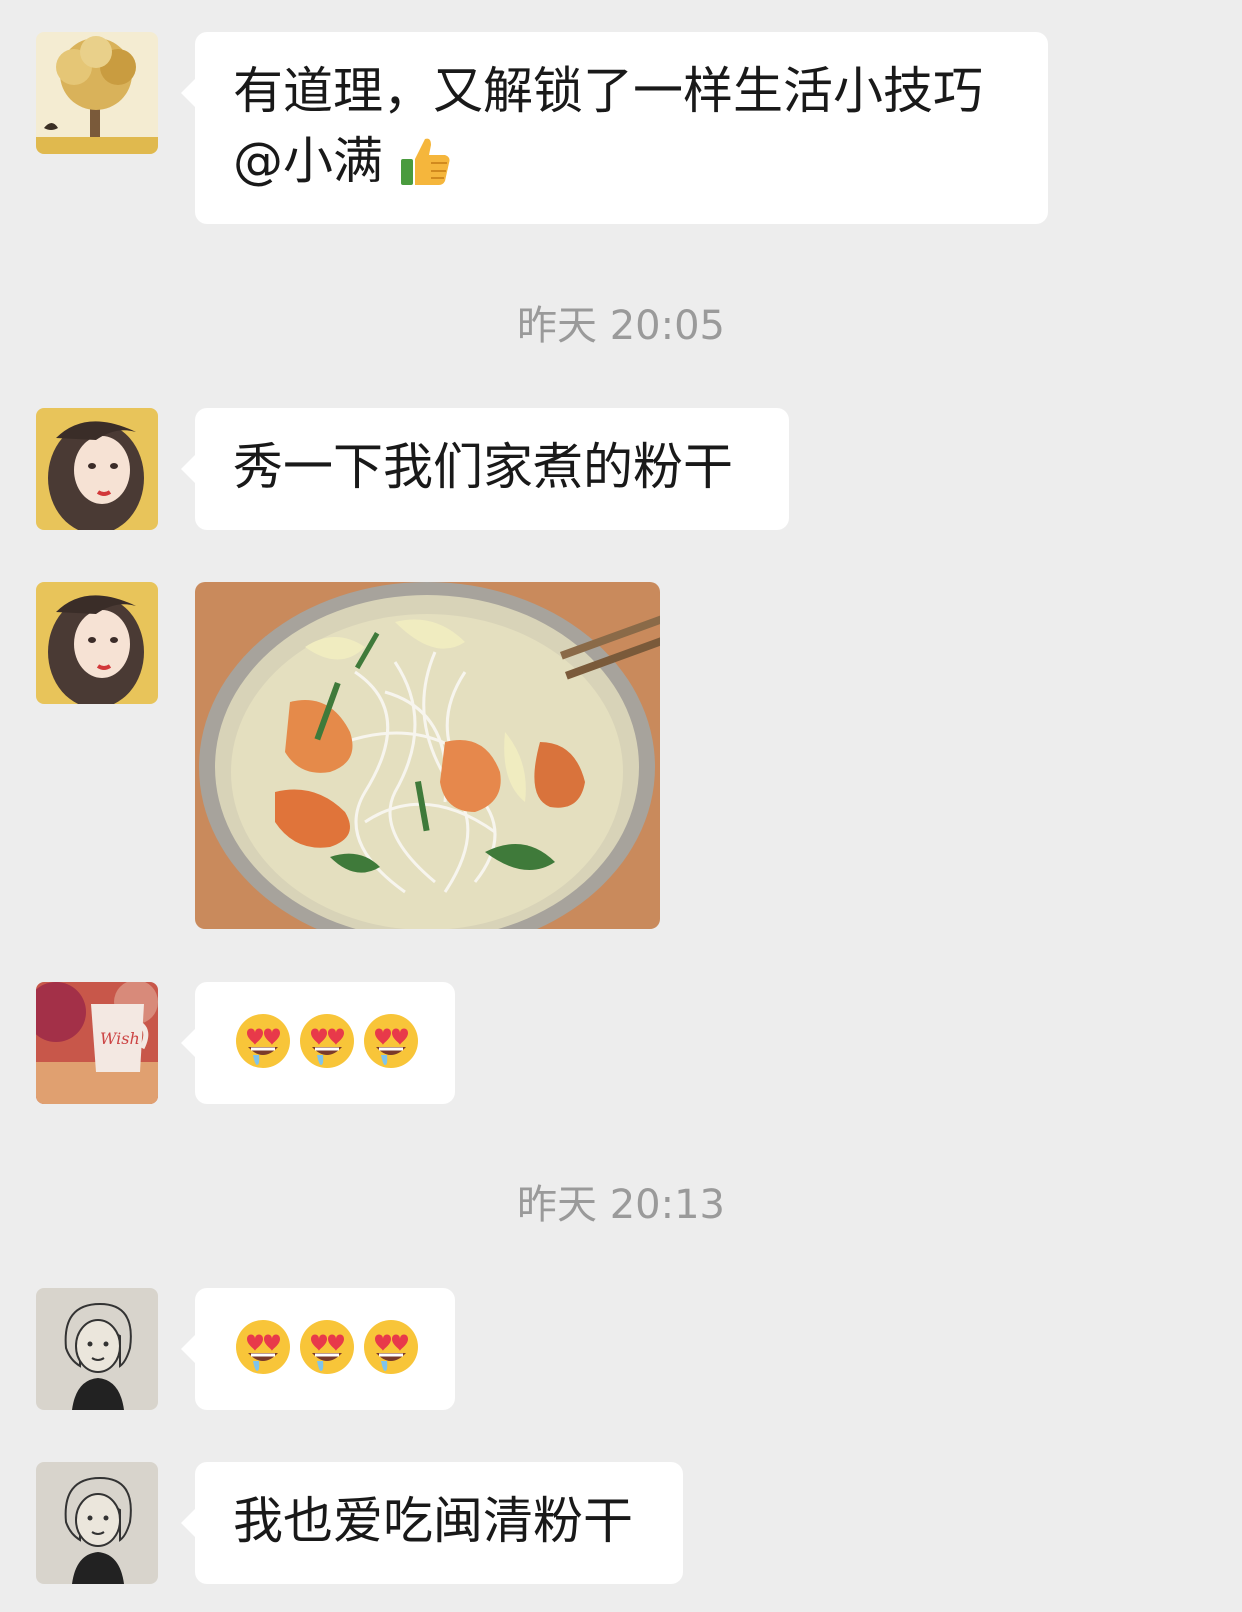 Image resolution: width=1242 pixels, height=1612 pixels. I want to click on message-text: 我也爱吃闽清粉干, so click(433, 1521).